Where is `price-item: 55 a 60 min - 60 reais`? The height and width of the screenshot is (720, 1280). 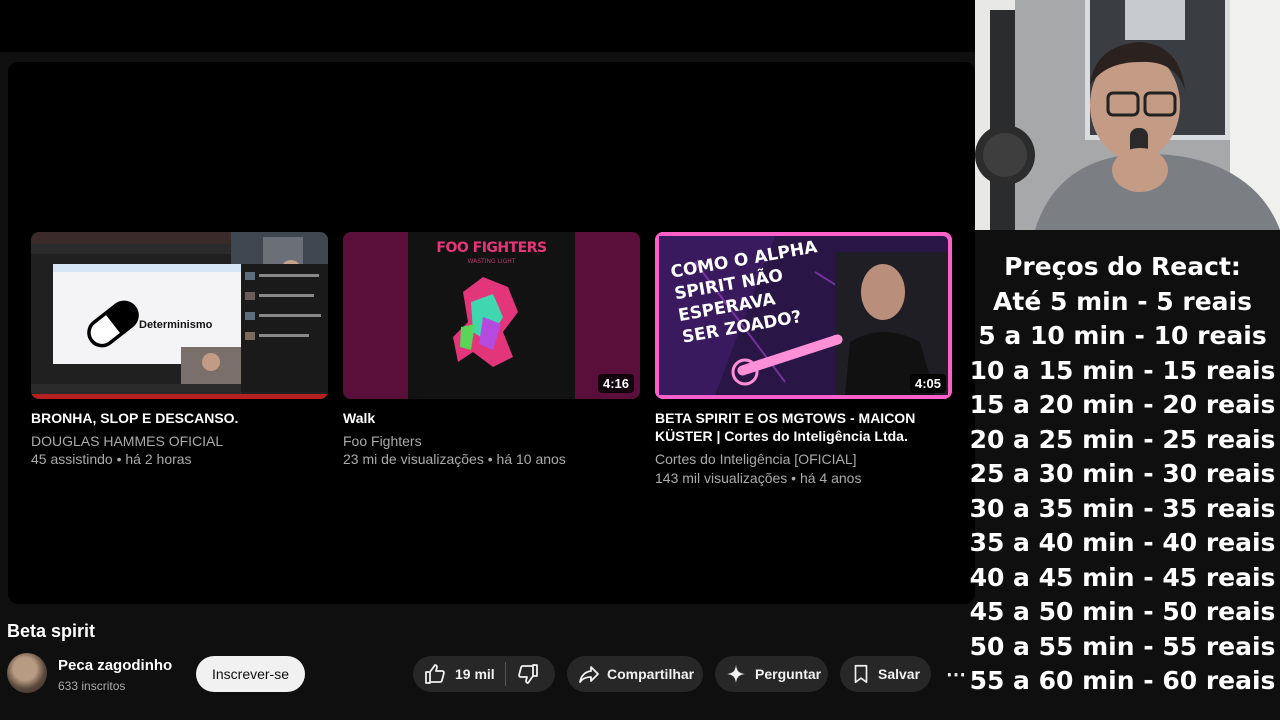
price-item: 55 a 60 min - 60 reais is located at coordinates (1122, 680).